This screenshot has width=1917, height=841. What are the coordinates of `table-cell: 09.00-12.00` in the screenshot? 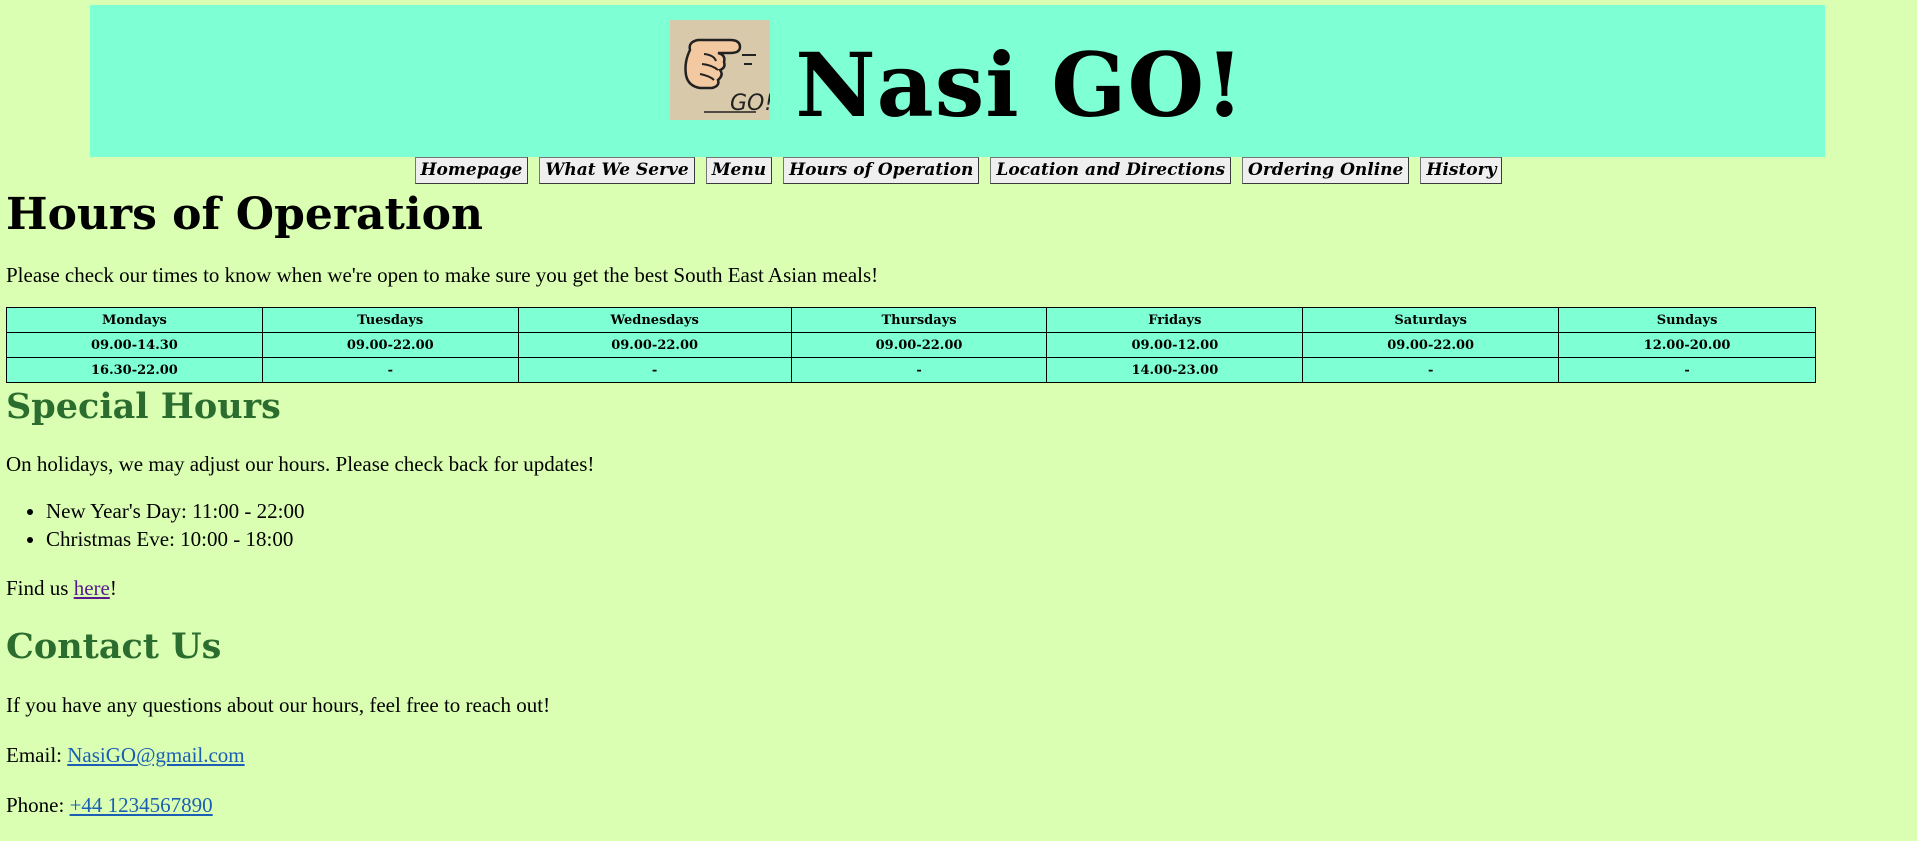 It's located at (1175, 345).